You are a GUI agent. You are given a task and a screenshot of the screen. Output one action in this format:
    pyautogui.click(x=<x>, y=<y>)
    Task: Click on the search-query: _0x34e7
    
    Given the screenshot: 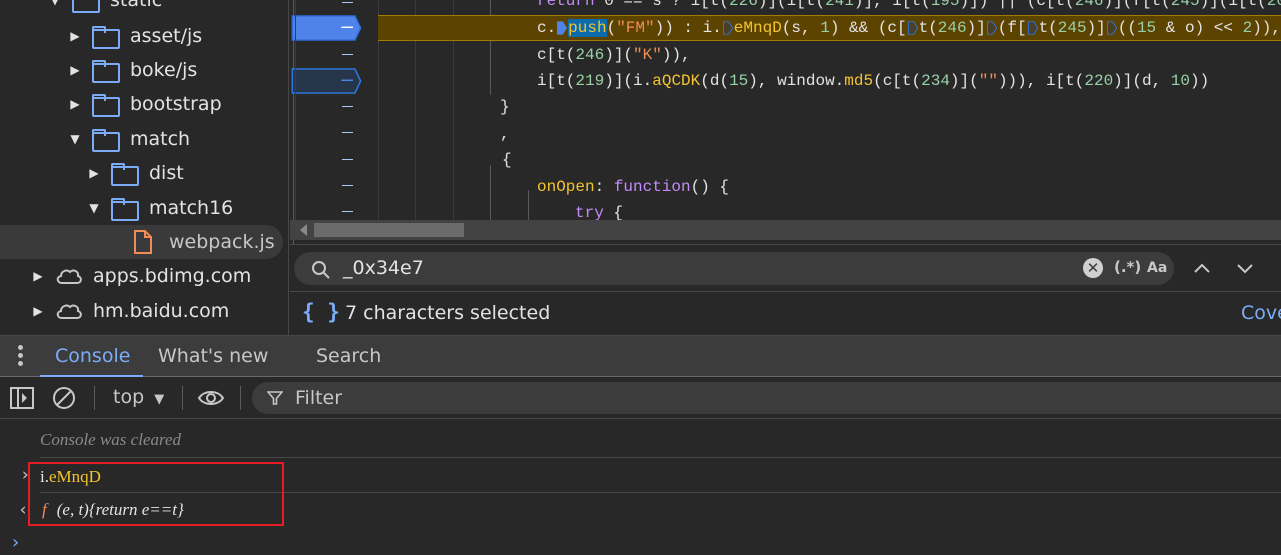 What is the action you would take?
    pyautogui.click(x=383, y=268)
    